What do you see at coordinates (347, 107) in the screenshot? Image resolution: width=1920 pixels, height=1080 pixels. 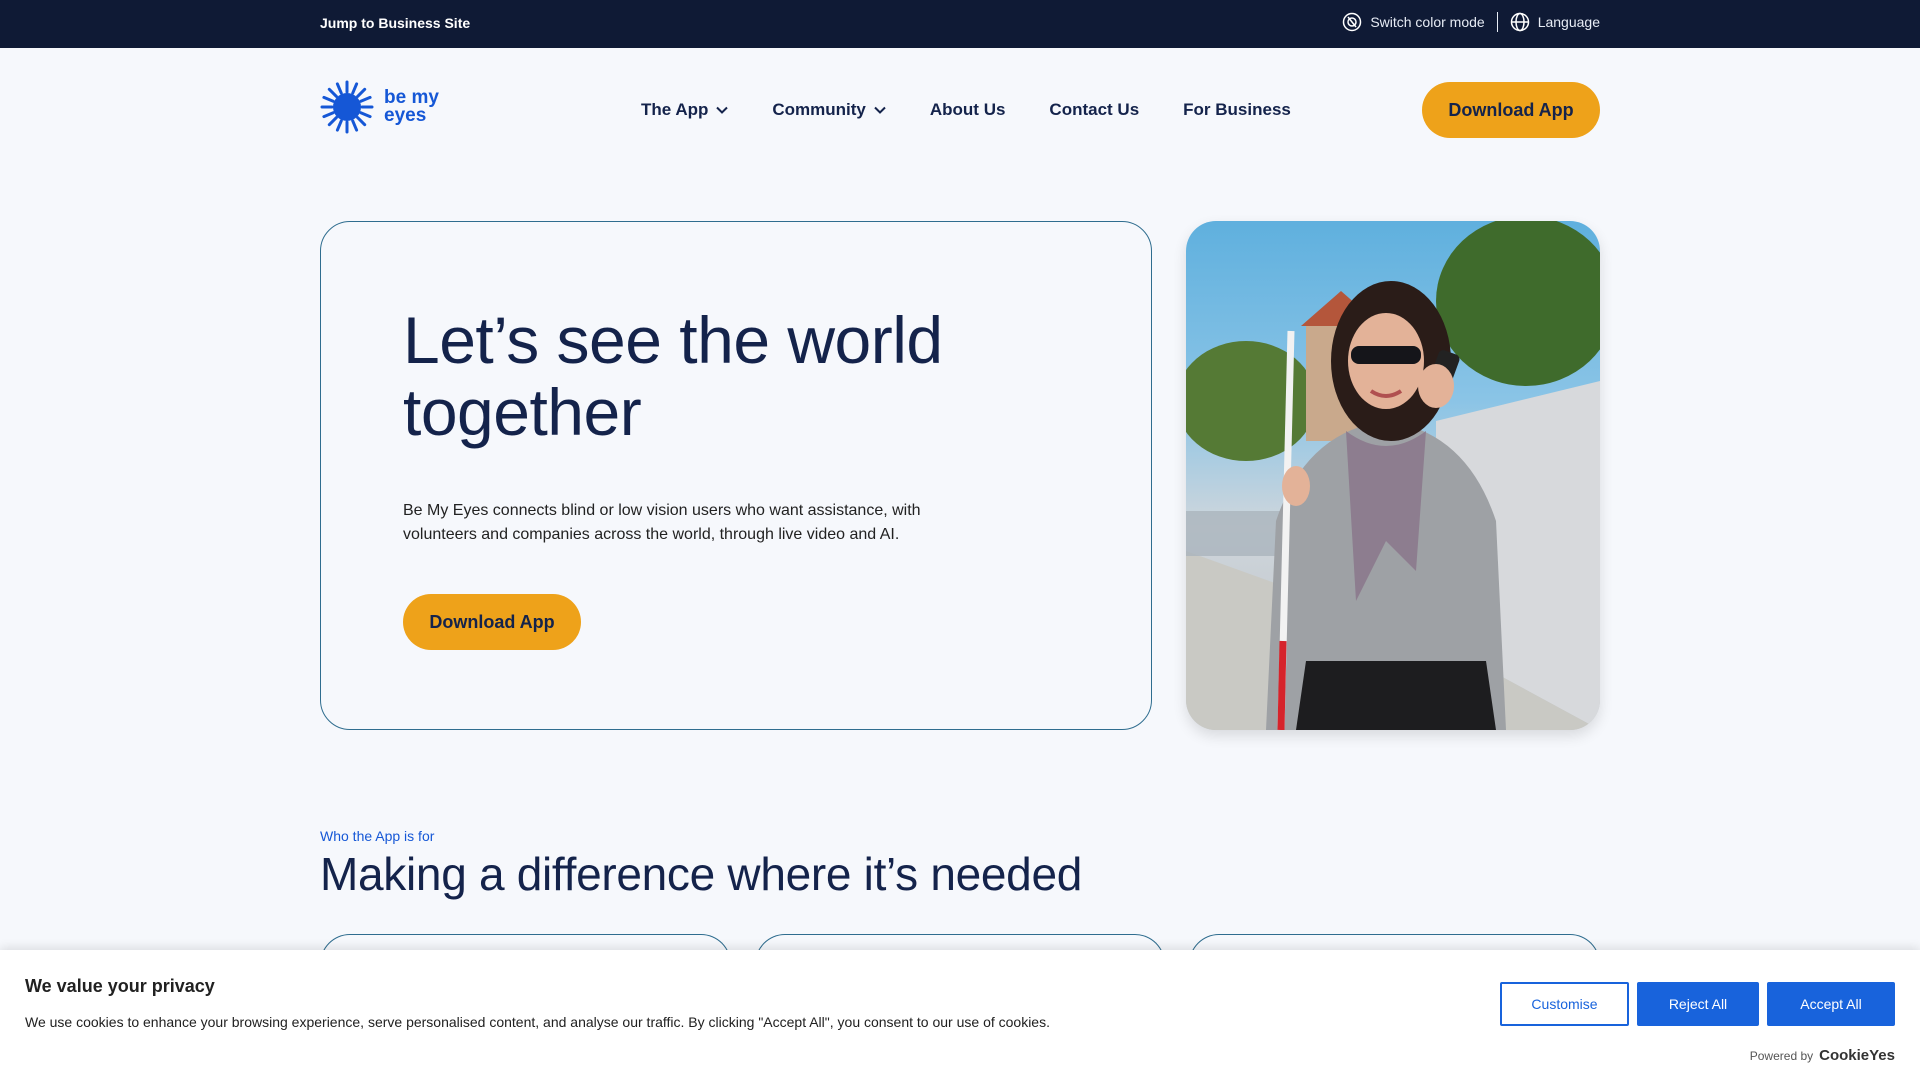 I see `eye-burst-logo-icon` at bounding box center [347, 107].